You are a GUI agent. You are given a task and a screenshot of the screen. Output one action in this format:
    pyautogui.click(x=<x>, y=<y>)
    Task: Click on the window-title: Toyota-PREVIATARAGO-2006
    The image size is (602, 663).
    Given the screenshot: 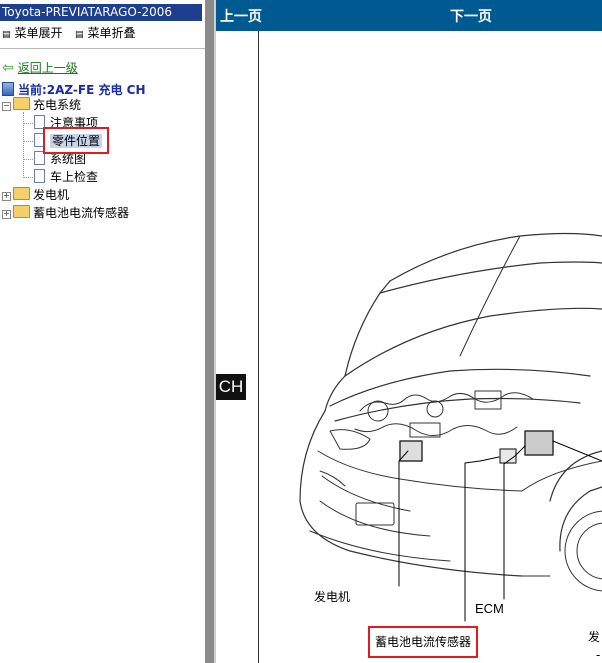 What is the action you would take?
    pyautogui.click(x=101, y=12)
    